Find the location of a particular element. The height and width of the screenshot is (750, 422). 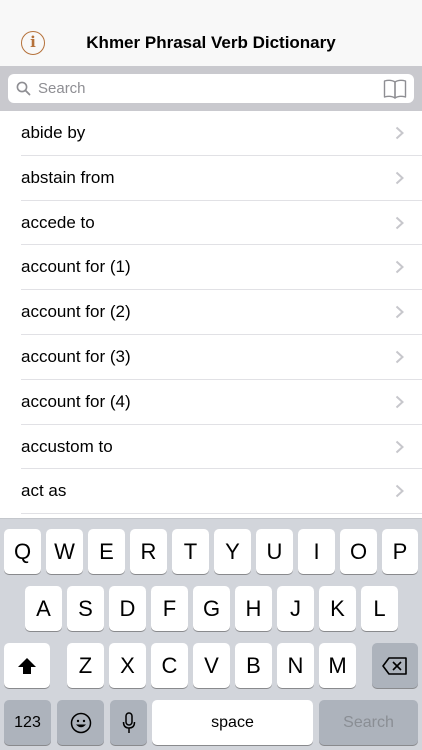

list-item: account for (4) is located at coordinates (221, 402).